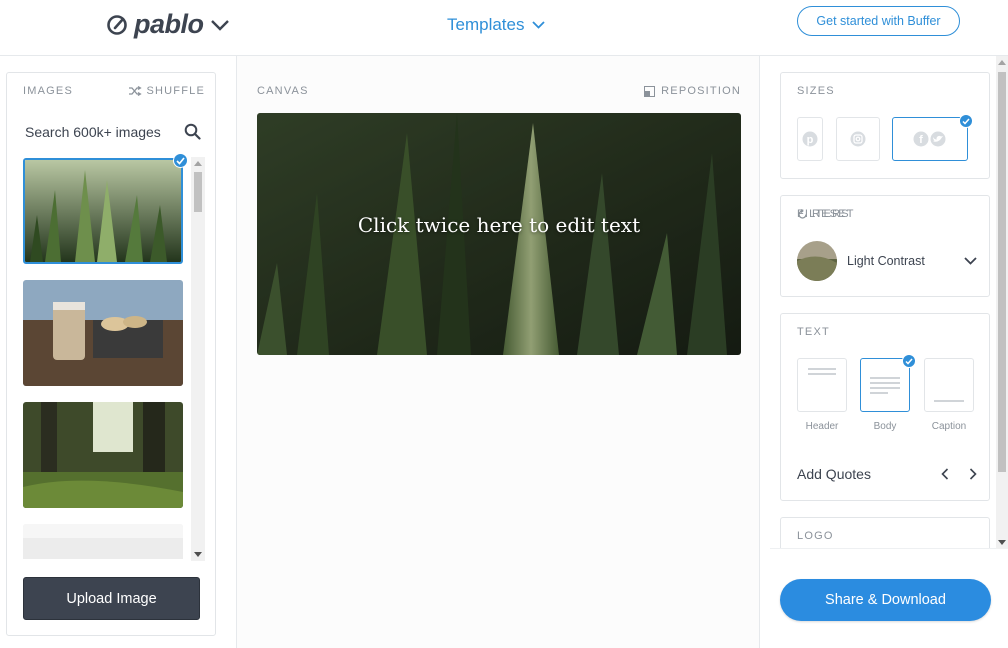 This screenshot has width=1008, height=648. Describe the element at coordinates (949, 385) in the screenshot. I see `text-style-caption` at that location.